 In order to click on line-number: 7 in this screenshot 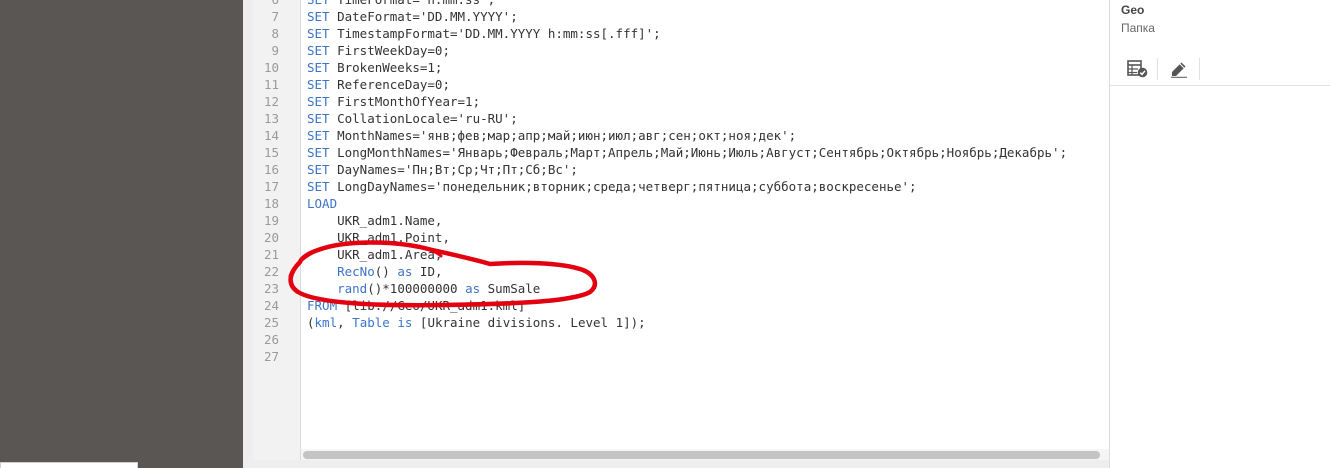, I will do `click(275, 16)`.